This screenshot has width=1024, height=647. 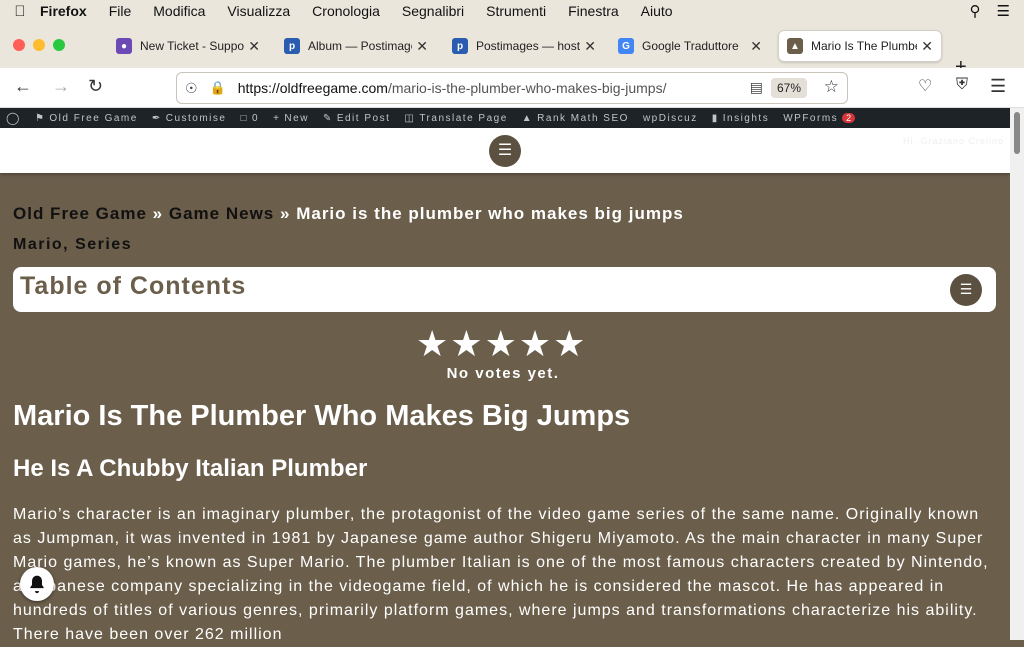 I want to click on wp-customise-label: Customise, so click(x=196, y=118).